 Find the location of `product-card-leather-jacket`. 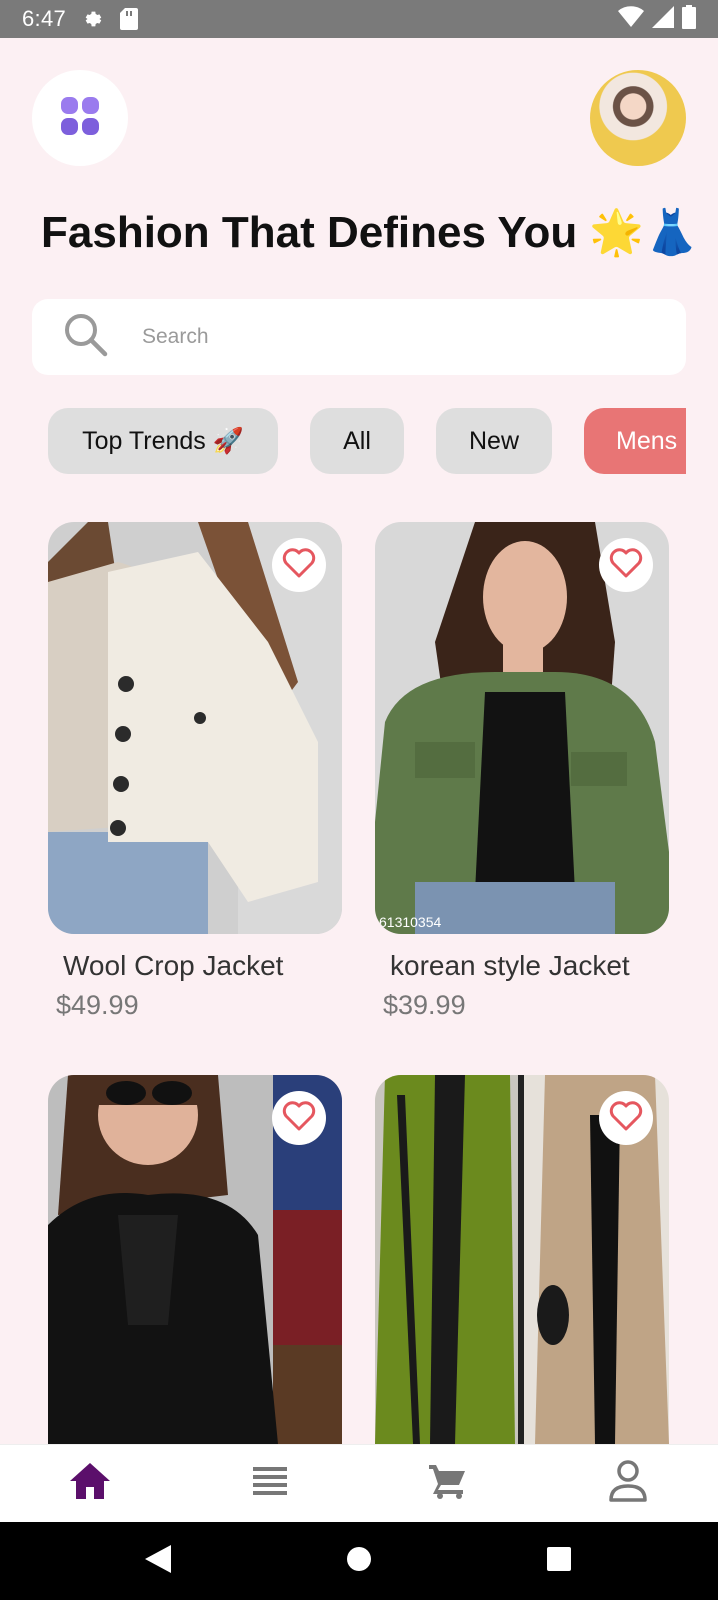

product-card-leather-jacket is located at coordinates (195, 1259).